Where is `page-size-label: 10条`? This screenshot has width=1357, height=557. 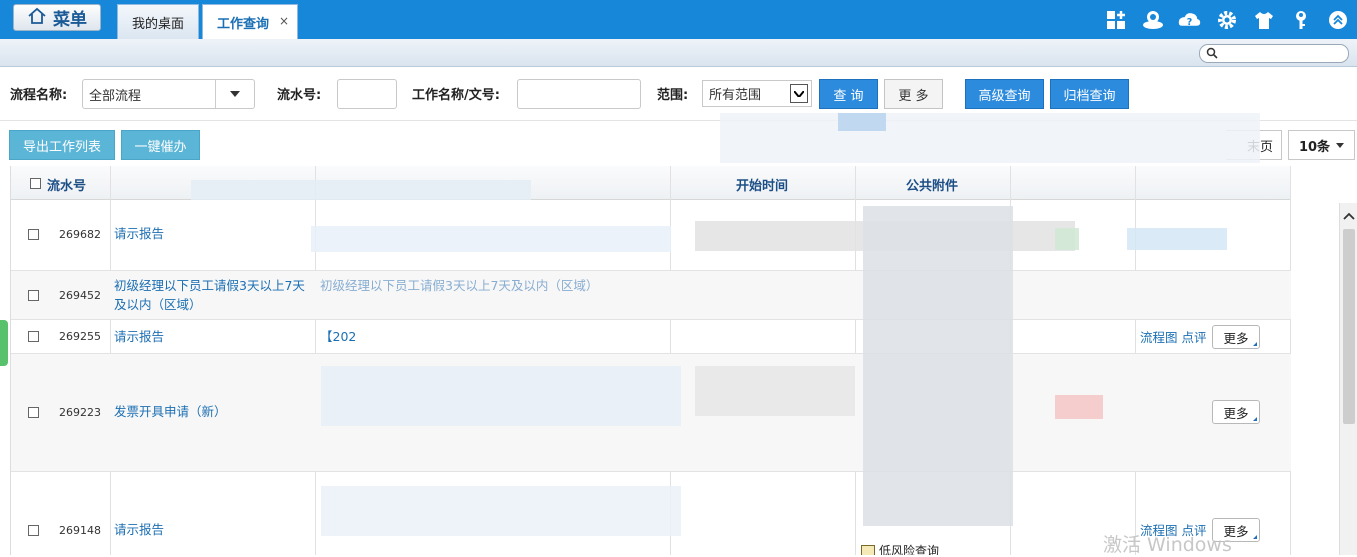 page-size-label: 10条 is located at coordinates (1314, 147).